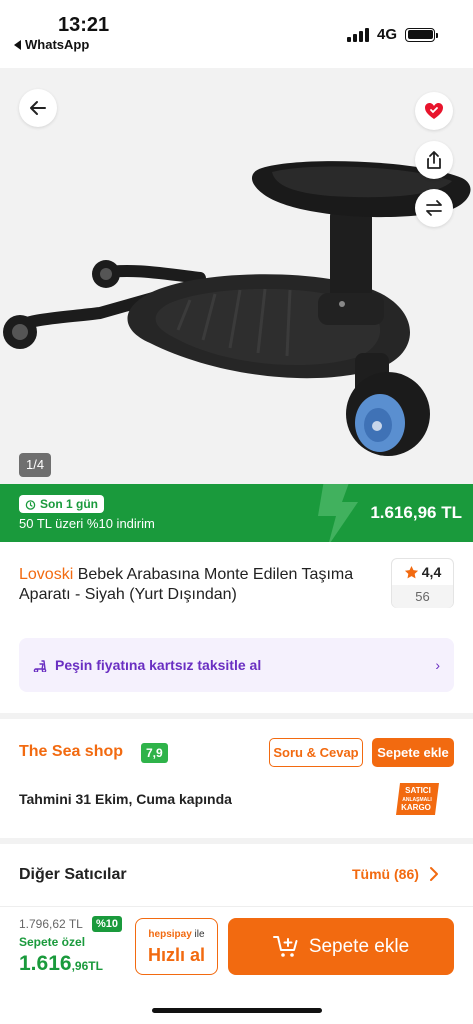 The image size is (473, 1024). I want to click on deal-price: 1.616,96 TL, so click(416, 512).